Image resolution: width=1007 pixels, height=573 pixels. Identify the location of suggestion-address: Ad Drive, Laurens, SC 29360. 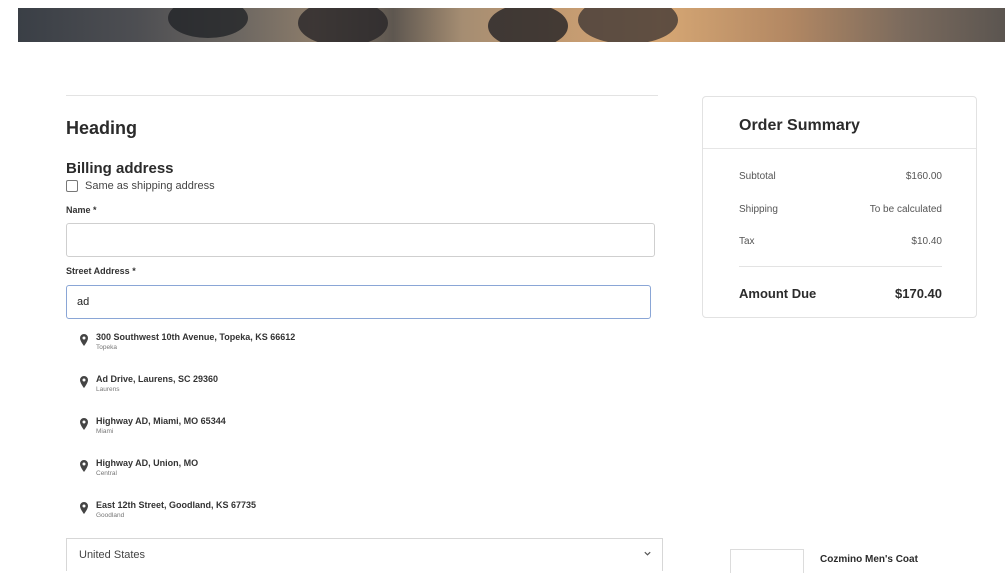
(157, 379).